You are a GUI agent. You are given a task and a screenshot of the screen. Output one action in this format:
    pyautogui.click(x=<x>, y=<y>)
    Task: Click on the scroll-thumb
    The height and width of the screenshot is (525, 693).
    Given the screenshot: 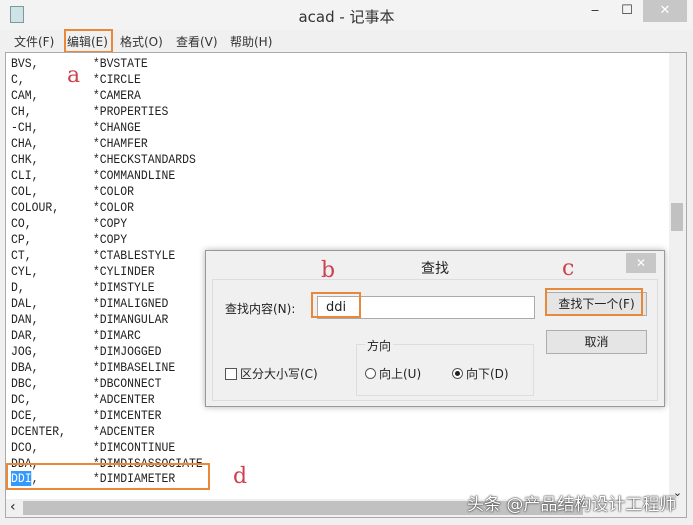 What is the action you would take?
    pyautogui.click(x=677, y=217)
    